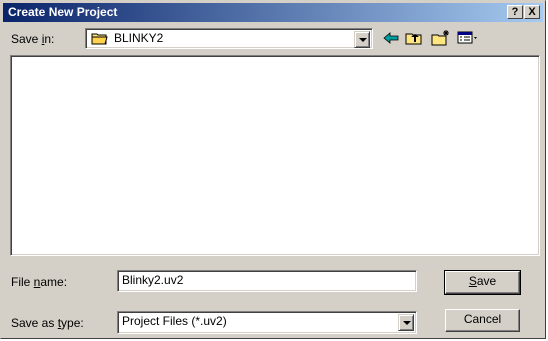  I want to click on save-as-type-combobox: Project Files (*.uv2), so click(267, 322).